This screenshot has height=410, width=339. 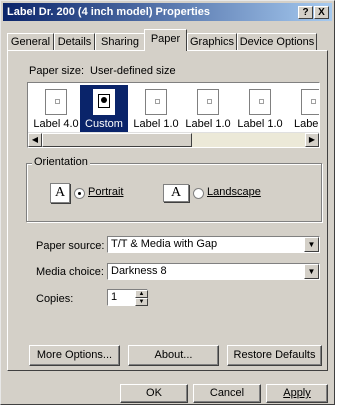 What do you see at coordinates (35, 140) in the screenshot?
I see `scroll-left-arrow-icon: ◀` at bounding box center [35, 140].